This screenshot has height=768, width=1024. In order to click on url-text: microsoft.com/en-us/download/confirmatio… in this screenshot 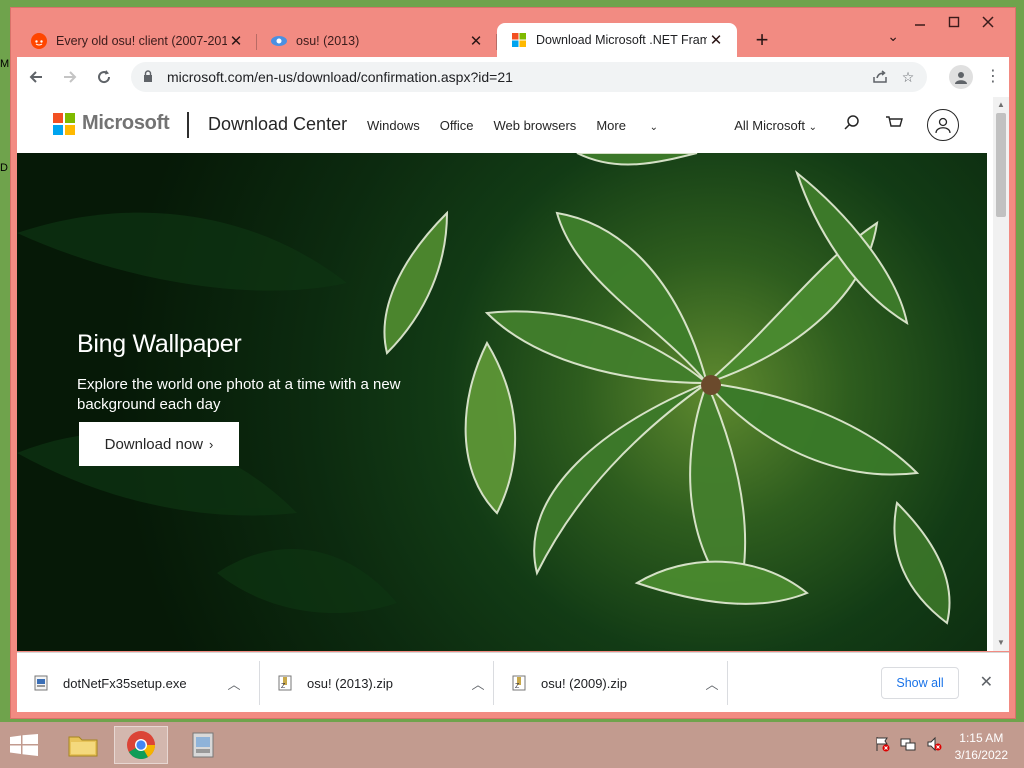, I will do `click(340, 77)`.